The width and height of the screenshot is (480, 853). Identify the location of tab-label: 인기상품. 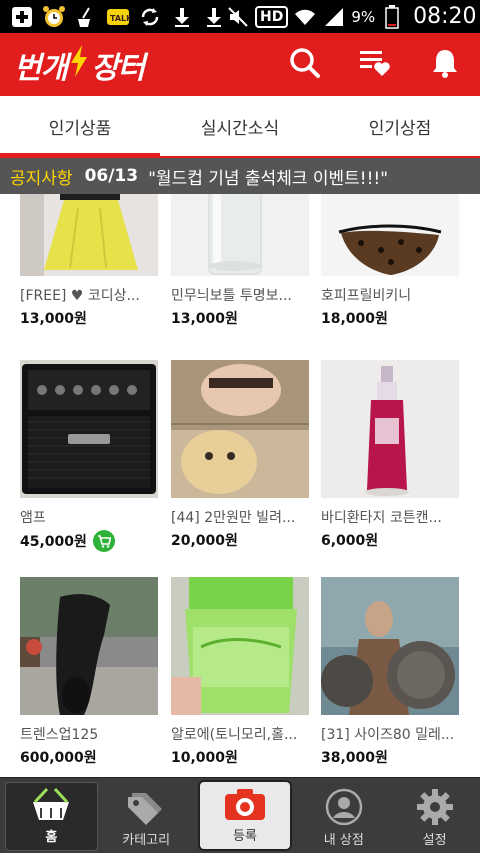
(80, 128).